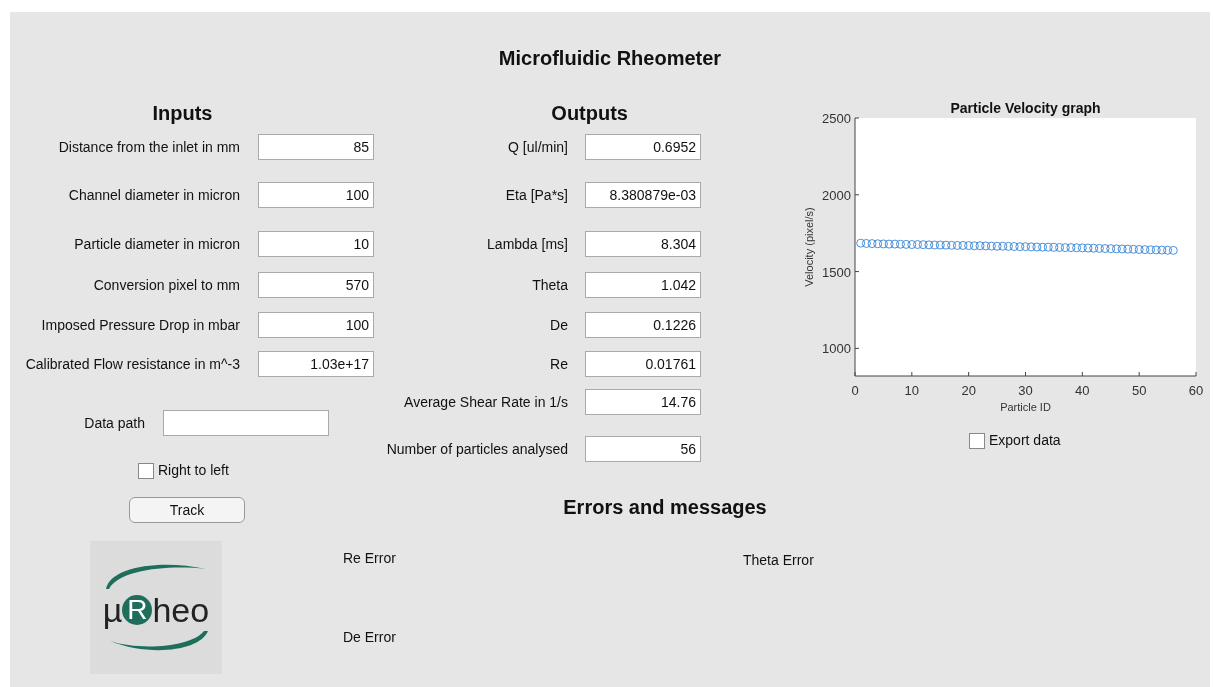 Image resolution: width=1213 pixels, height=687 pixels. I want to click on field-label: Re, so click(558, 364).